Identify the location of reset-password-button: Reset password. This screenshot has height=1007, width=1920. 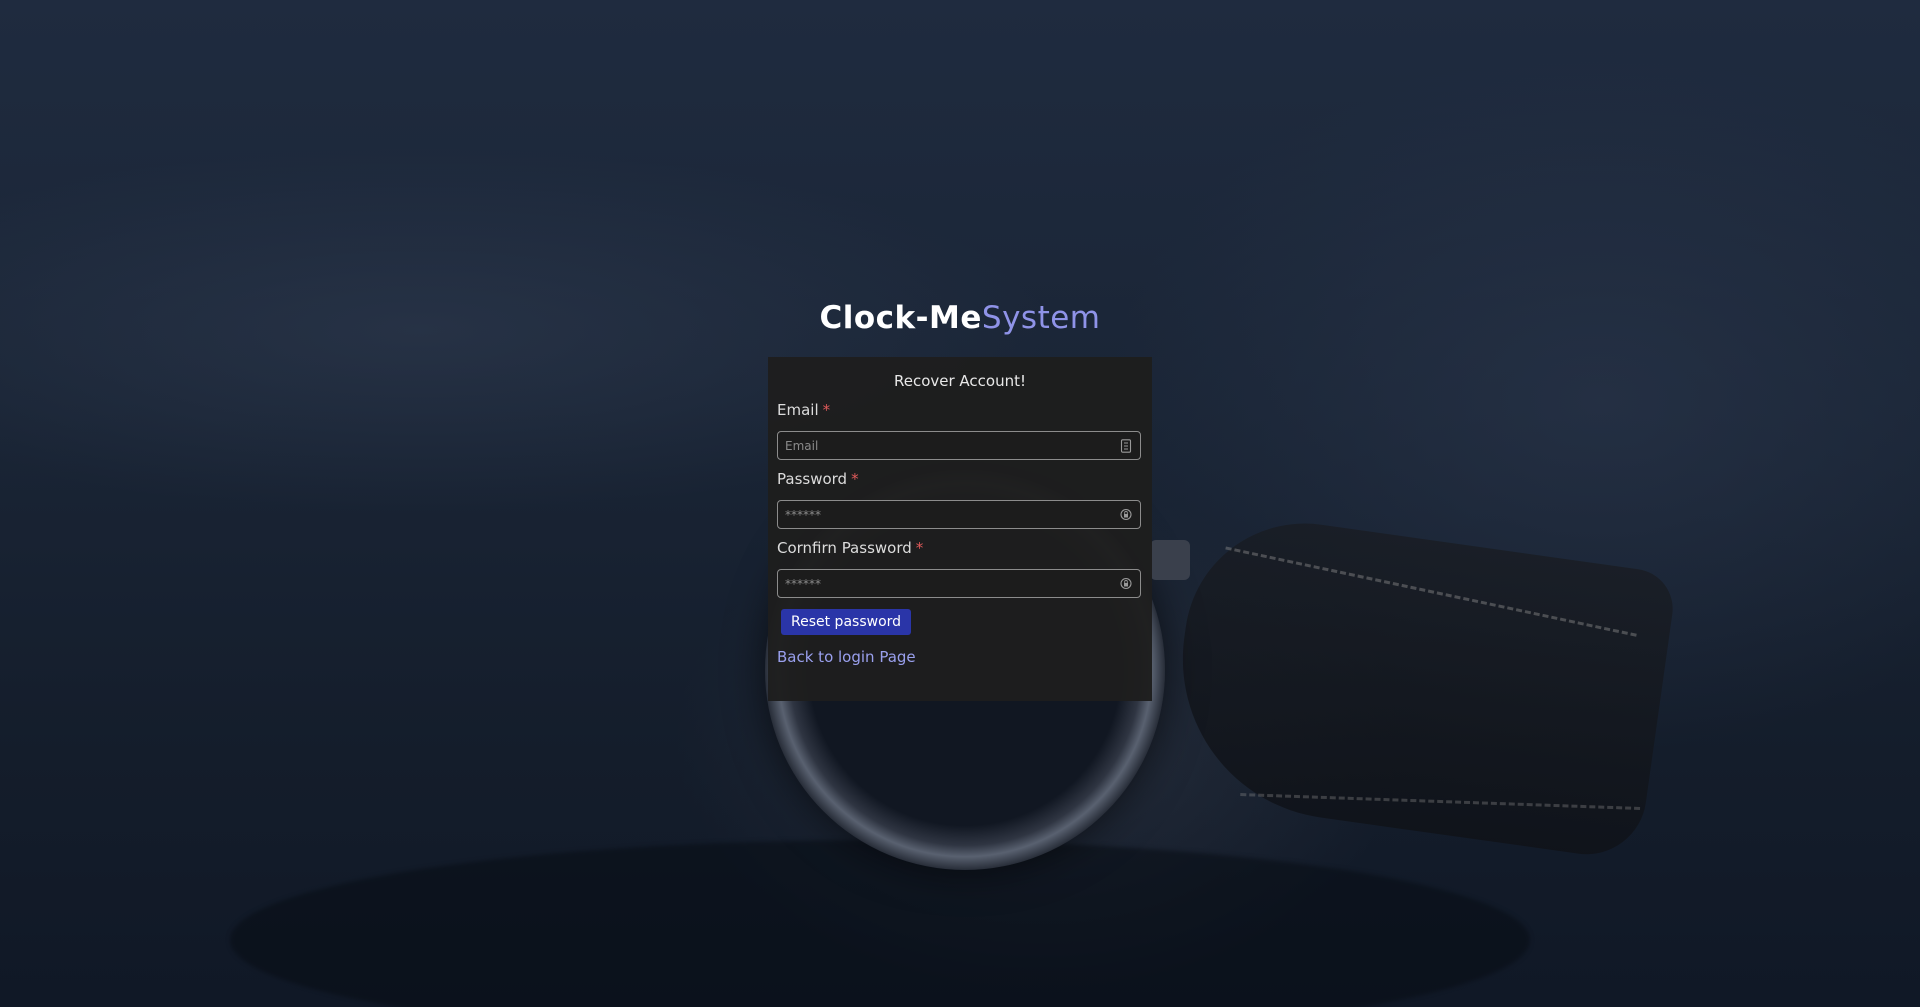
(846, 622).